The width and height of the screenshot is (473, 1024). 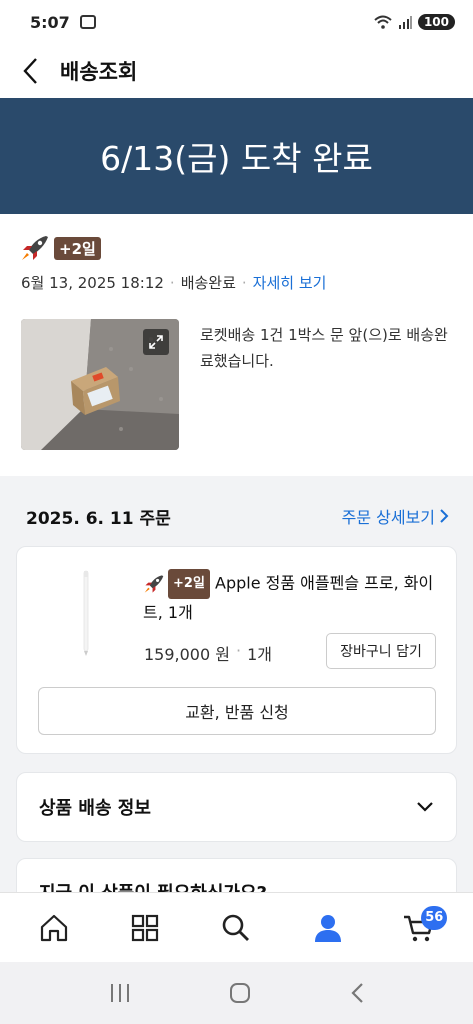 What do you see at coordinates (208, 283) in the screenshot?
I see `delivery-status: 배송완료` at bounding box center [208, 283].